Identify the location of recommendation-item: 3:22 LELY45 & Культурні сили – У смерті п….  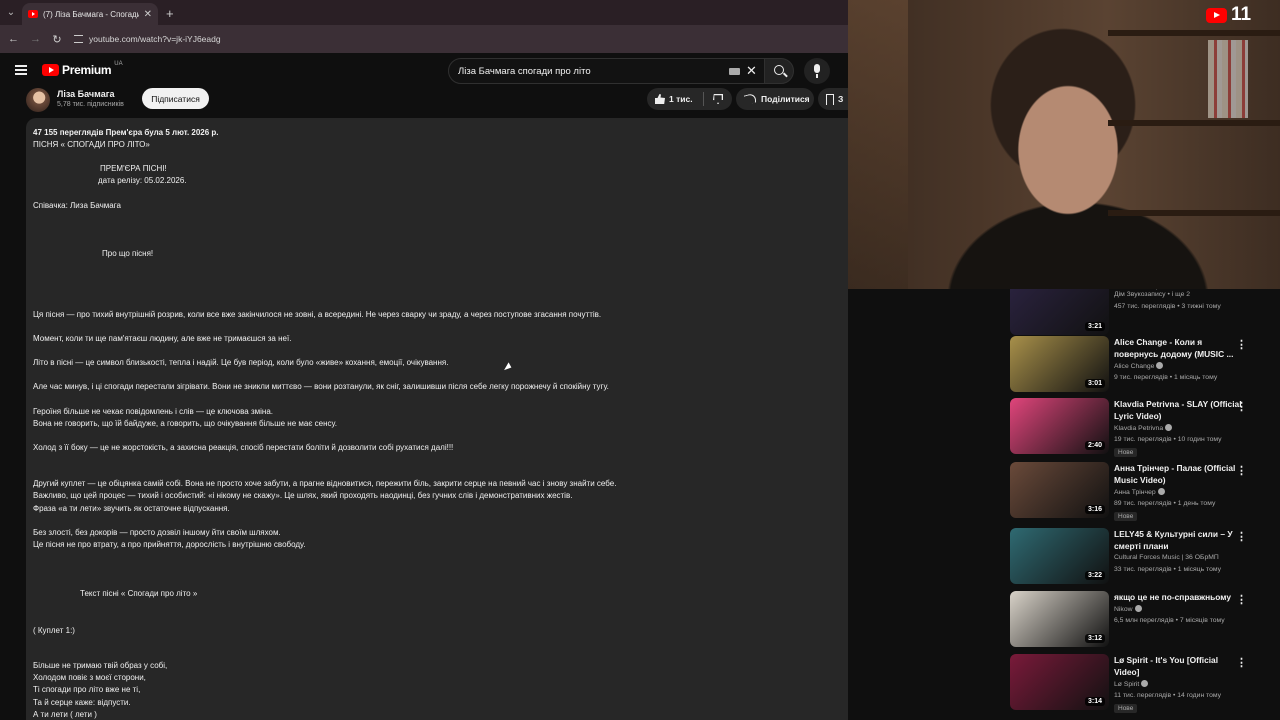
(1145, 558).